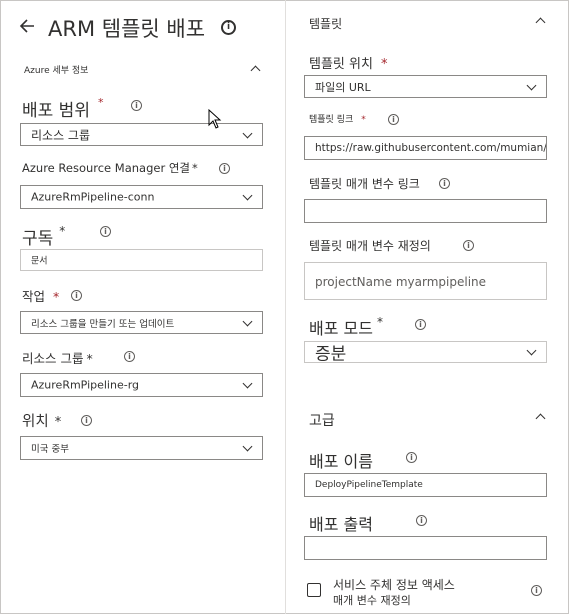  I want to click on title-info-icon: i, so click(228, 27).